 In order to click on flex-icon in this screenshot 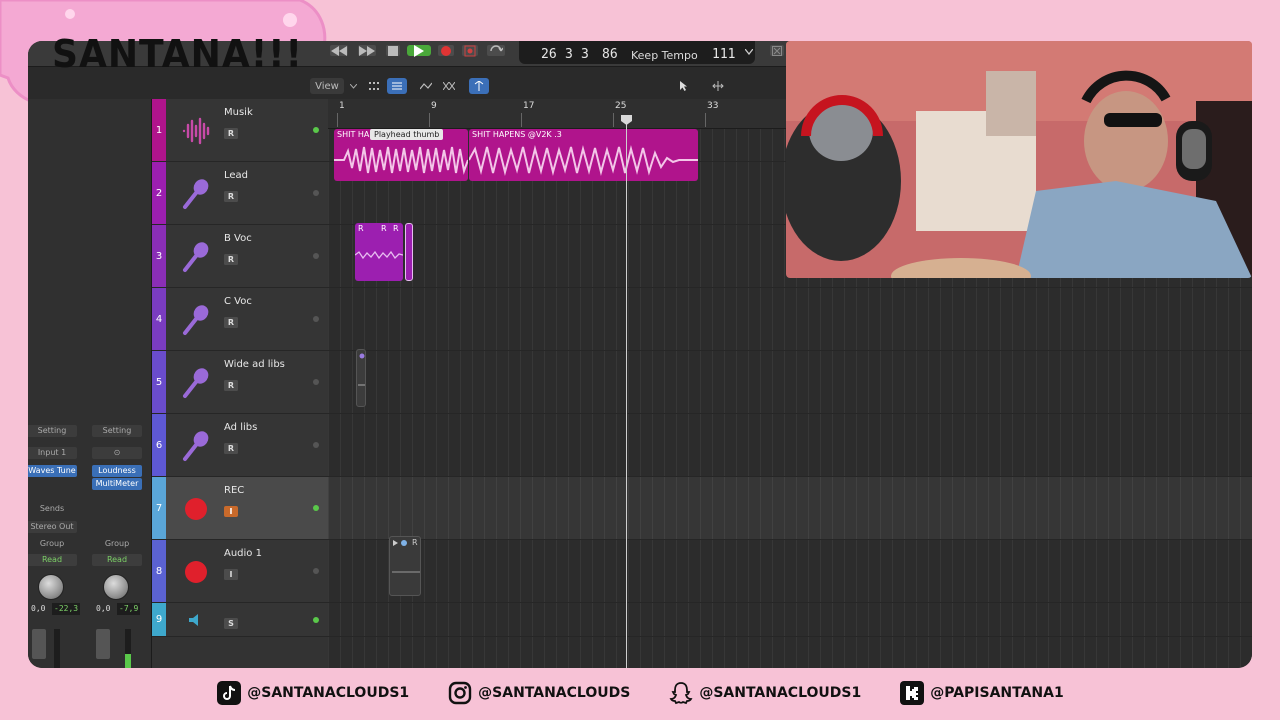, I will do `click(449, 86)`.